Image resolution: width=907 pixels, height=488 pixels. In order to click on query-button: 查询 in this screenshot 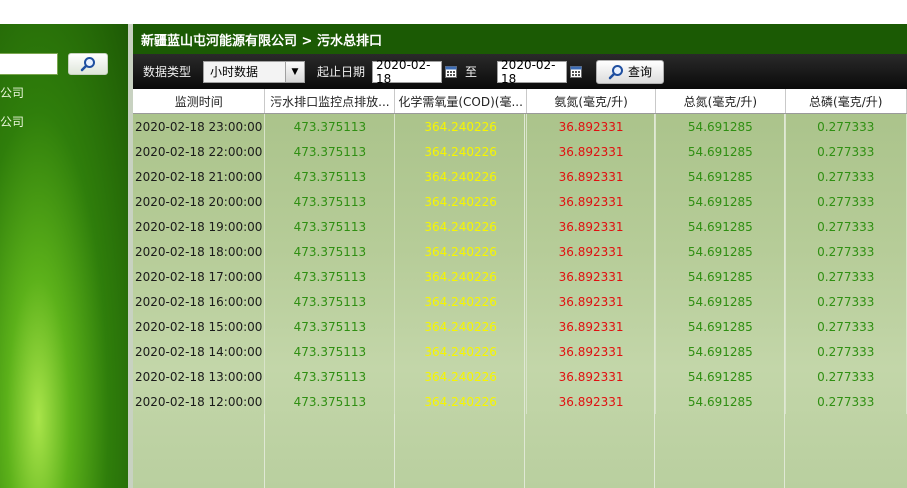, I will do `click(630, 71)`.